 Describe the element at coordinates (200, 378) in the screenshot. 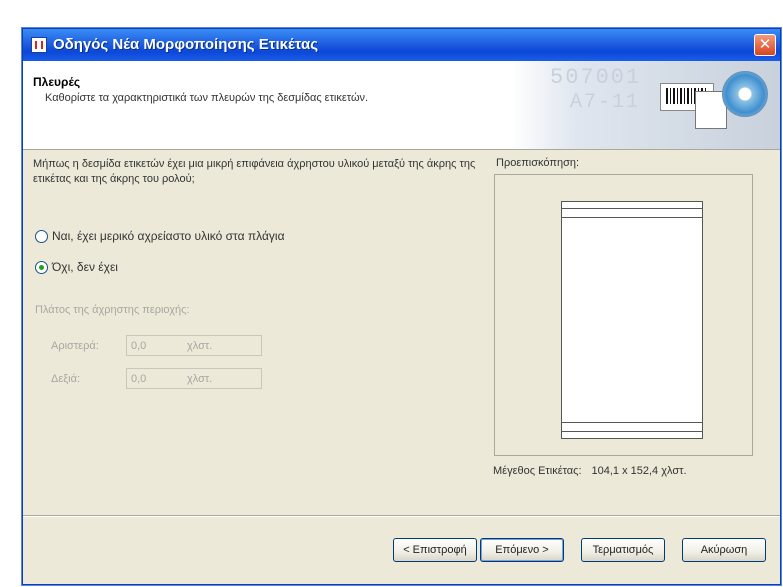

I see `right-width-unit: χλστ.` at that location.